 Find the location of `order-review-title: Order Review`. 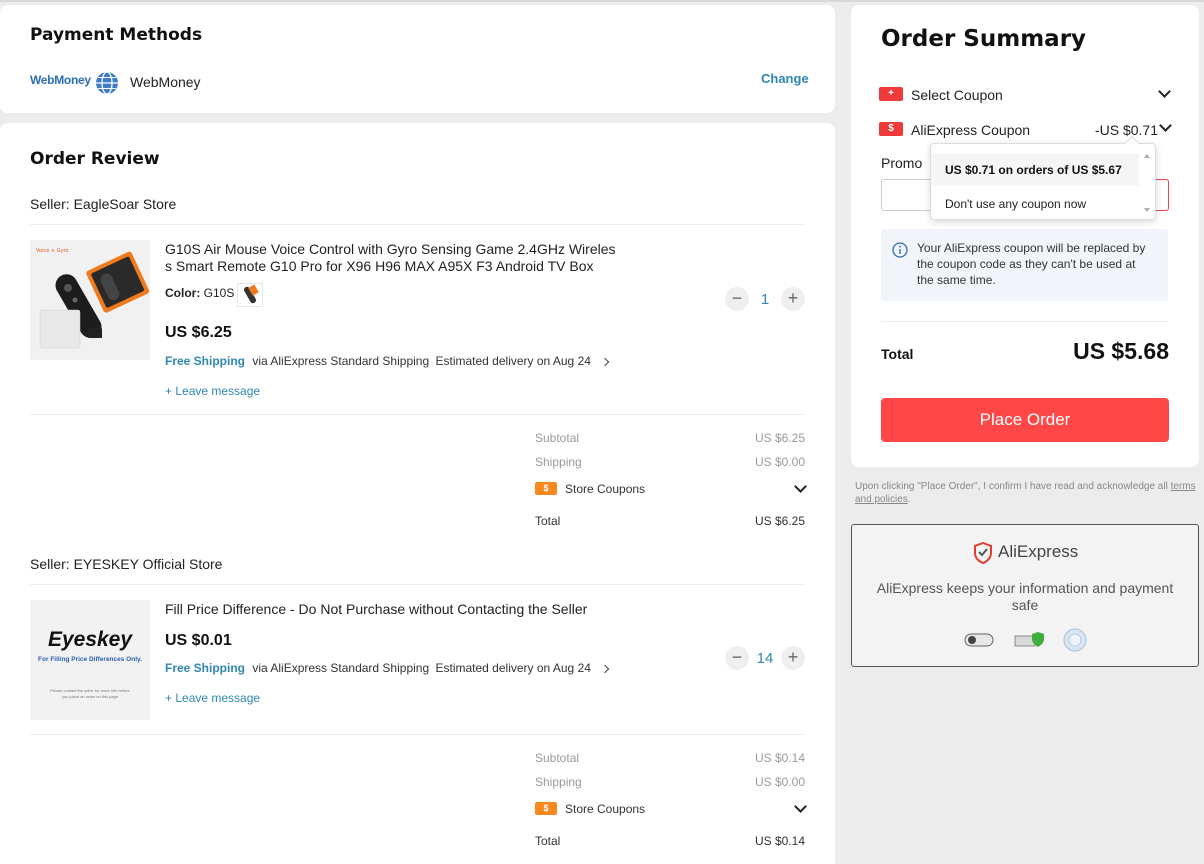

order-review-title: Order Review is located at coordinates (95, 159).